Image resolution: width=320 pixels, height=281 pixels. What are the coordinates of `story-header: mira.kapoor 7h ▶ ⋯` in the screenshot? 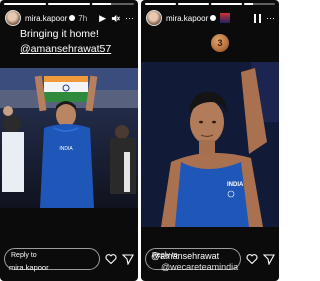 It's located at (69, 18).